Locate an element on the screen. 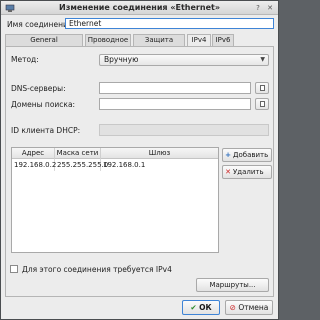  titlebar: Изменение соединения «Ethernet» ? ✕ is located at coordinates (139, 8).